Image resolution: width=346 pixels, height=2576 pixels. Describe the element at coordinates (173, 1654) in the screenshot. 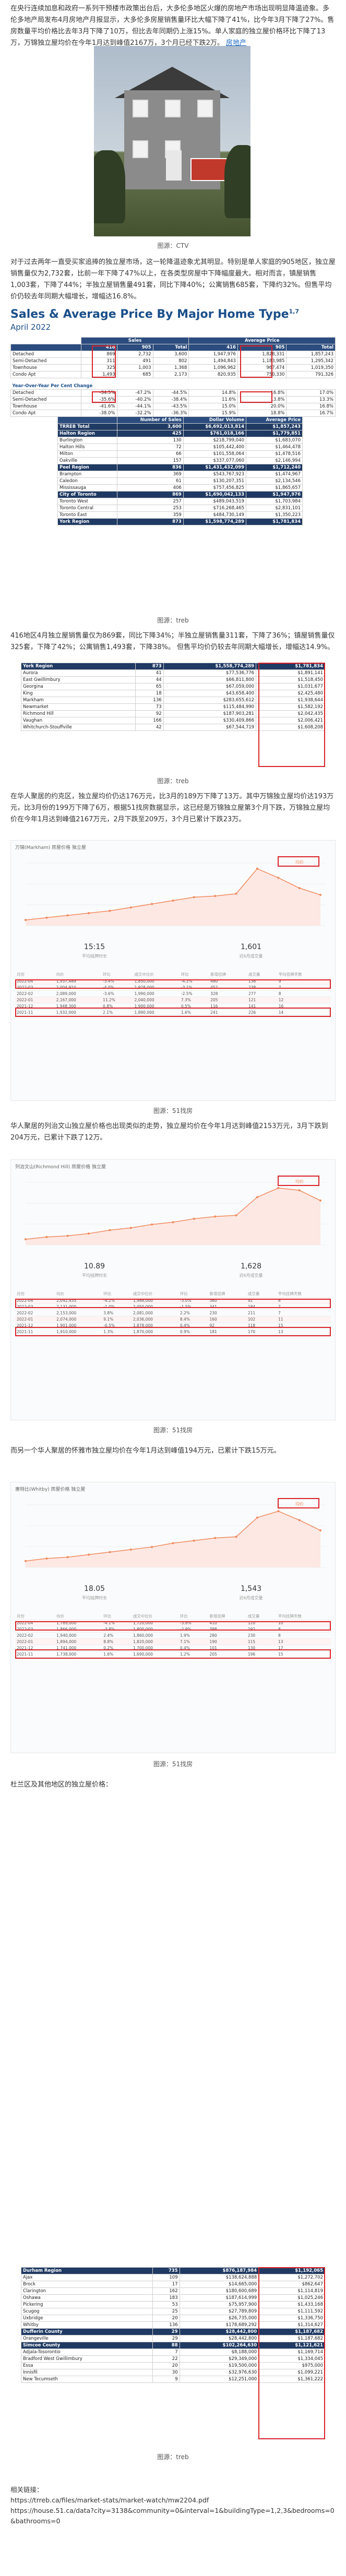

I see `highlight-row-peak` at that location.